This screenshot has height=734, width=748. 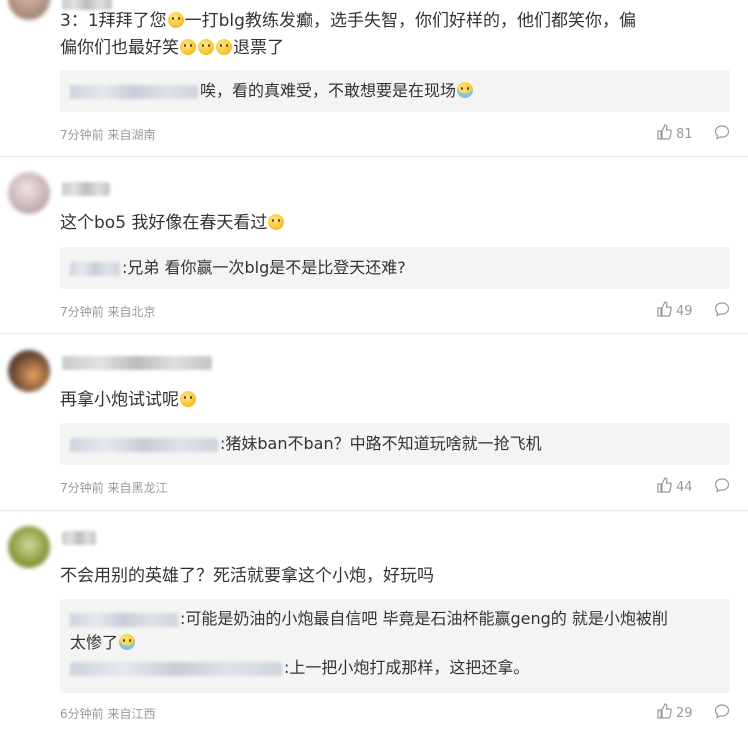 I want to click on comment-actions: 44, so click(x=693, y=487).